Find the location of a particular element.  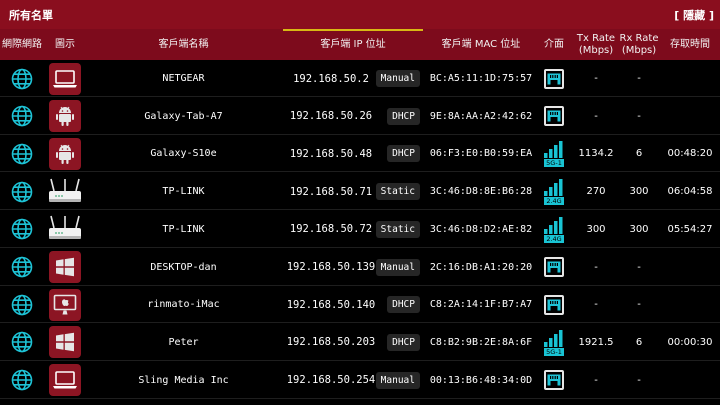

client-mac: BC:A5:11:1D:75:57 is located at coordinates (481, 78).